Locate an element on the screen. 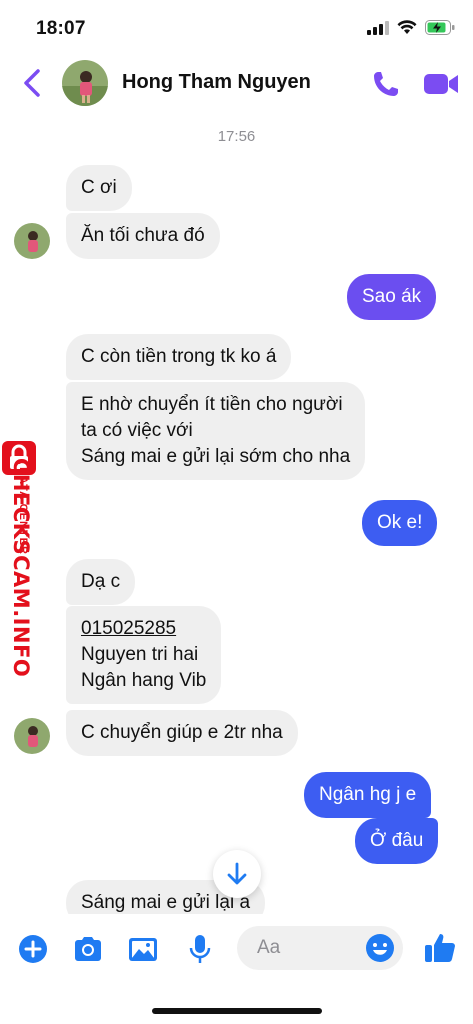 Image resolution: width=473 pixels, height=1024 pixels. image-gallery-icon is located at coordinates (143, 949).